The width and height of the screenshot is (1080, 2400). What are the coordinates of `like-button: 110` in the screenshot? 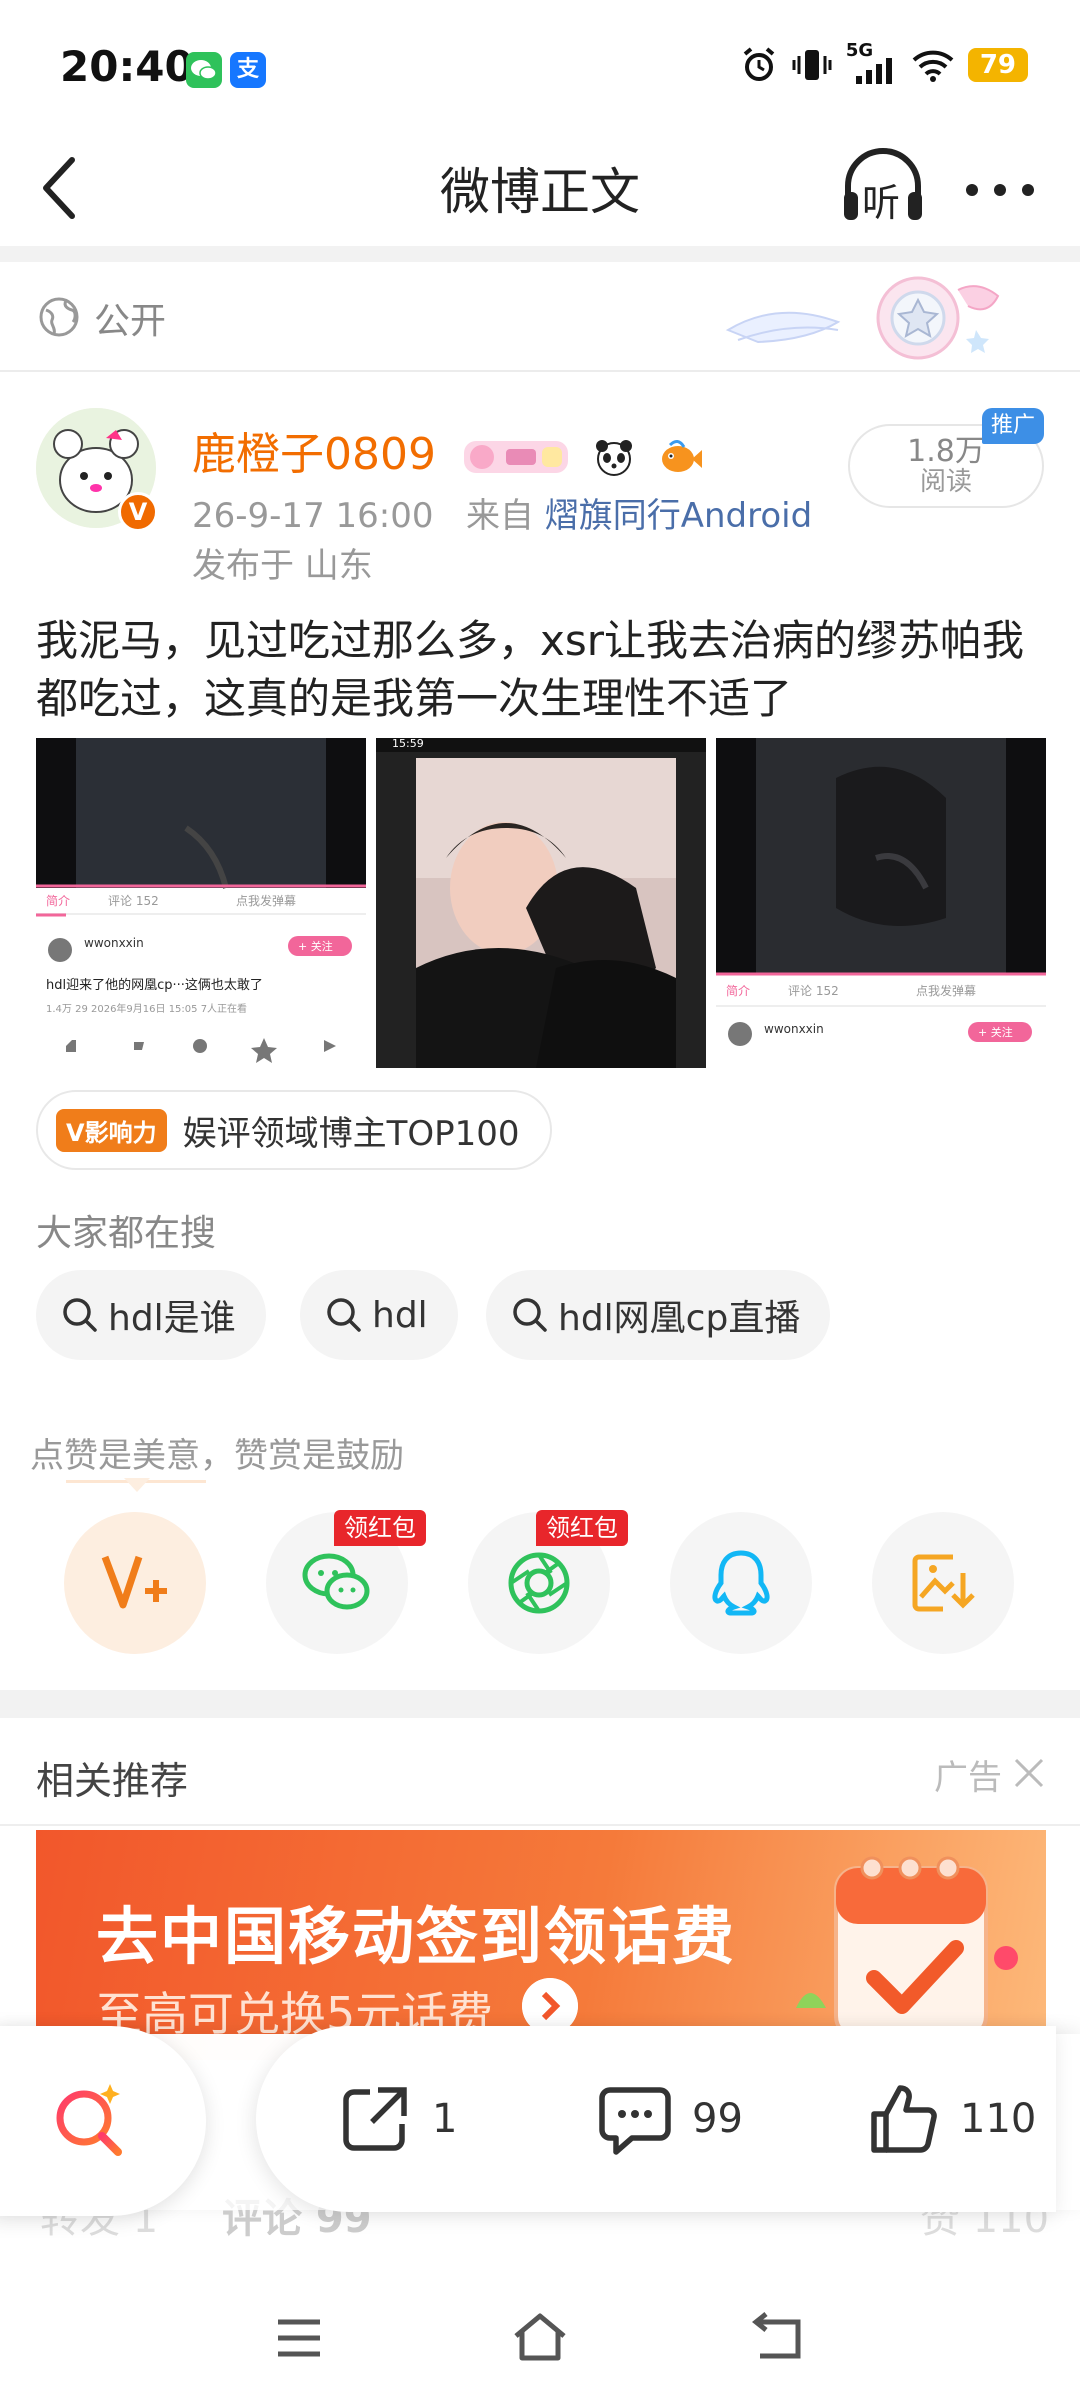 It's located at (950, 2119).